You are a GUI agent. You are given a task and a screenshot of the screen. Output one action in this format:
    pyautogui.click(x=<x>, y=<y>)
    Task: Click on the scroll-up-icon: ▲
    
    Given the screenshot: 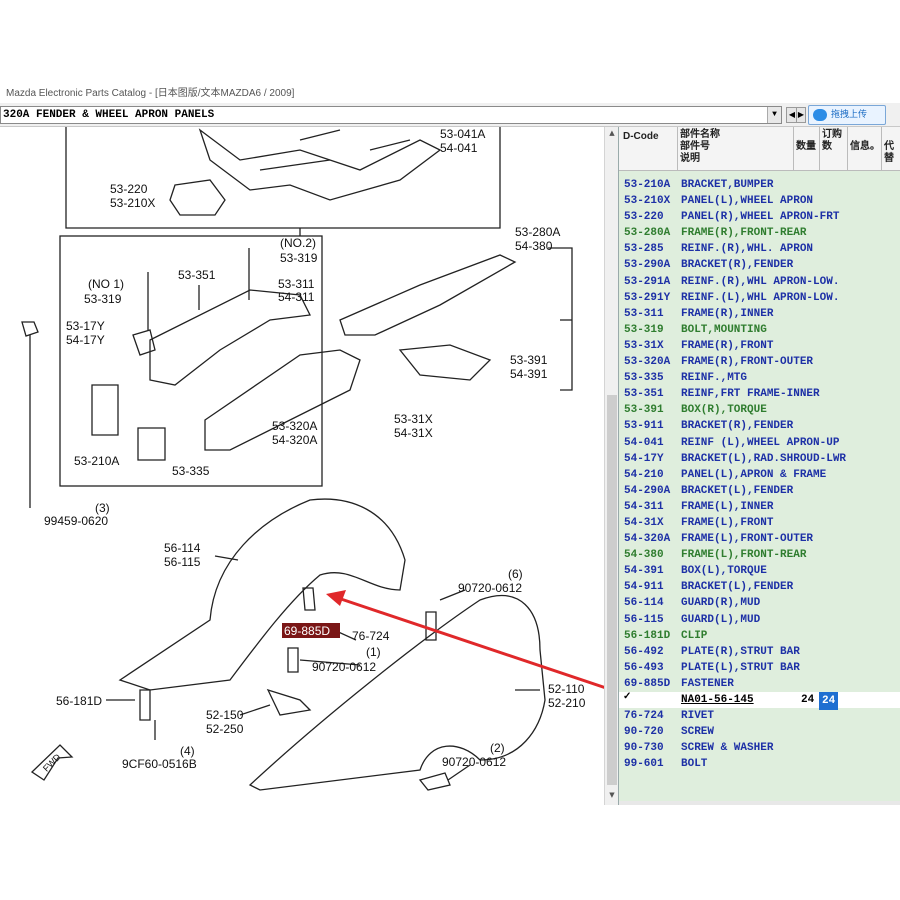 What is the action you would take?
    pyautogui.click(x=612, y=135)
    